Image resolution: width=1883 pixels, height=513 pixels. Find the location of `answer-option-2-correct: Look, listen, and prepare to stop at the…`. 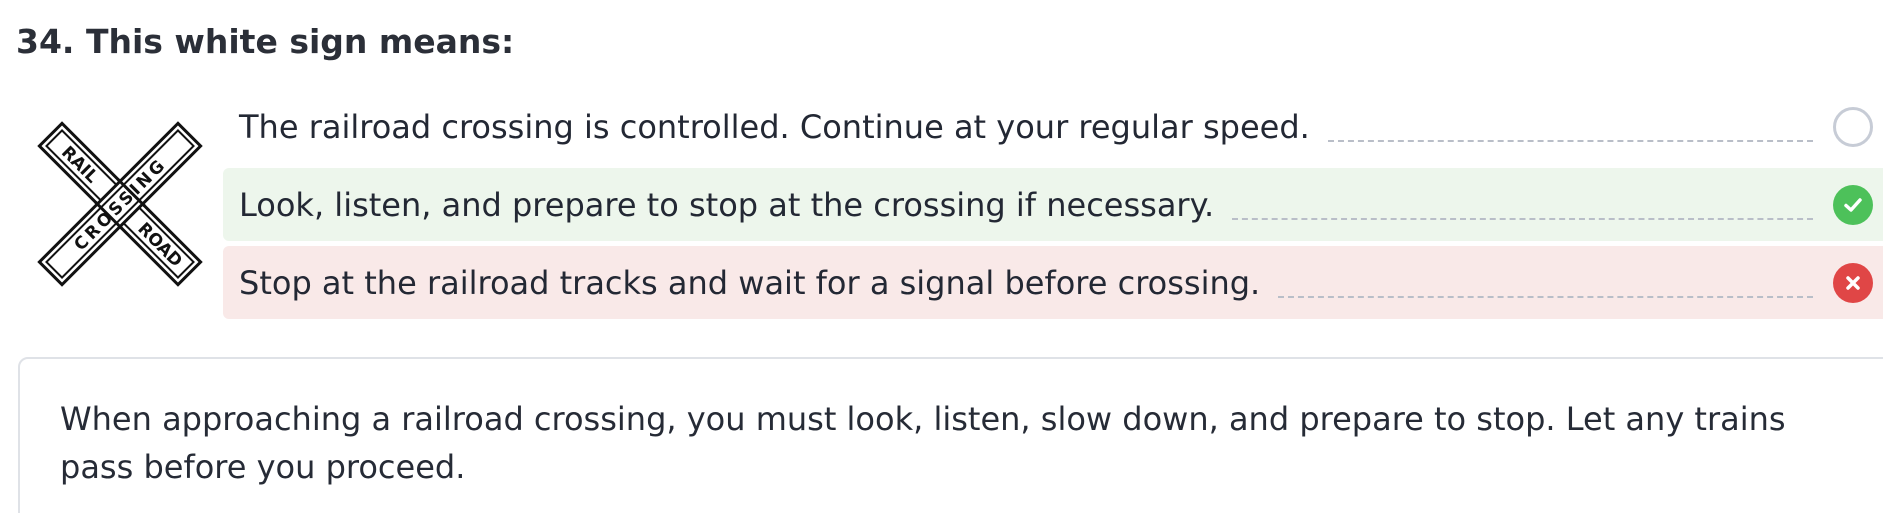

answer-option-2-correct: Look, listen, and prepare to stop at the… is located at coordinates (1053, 204).